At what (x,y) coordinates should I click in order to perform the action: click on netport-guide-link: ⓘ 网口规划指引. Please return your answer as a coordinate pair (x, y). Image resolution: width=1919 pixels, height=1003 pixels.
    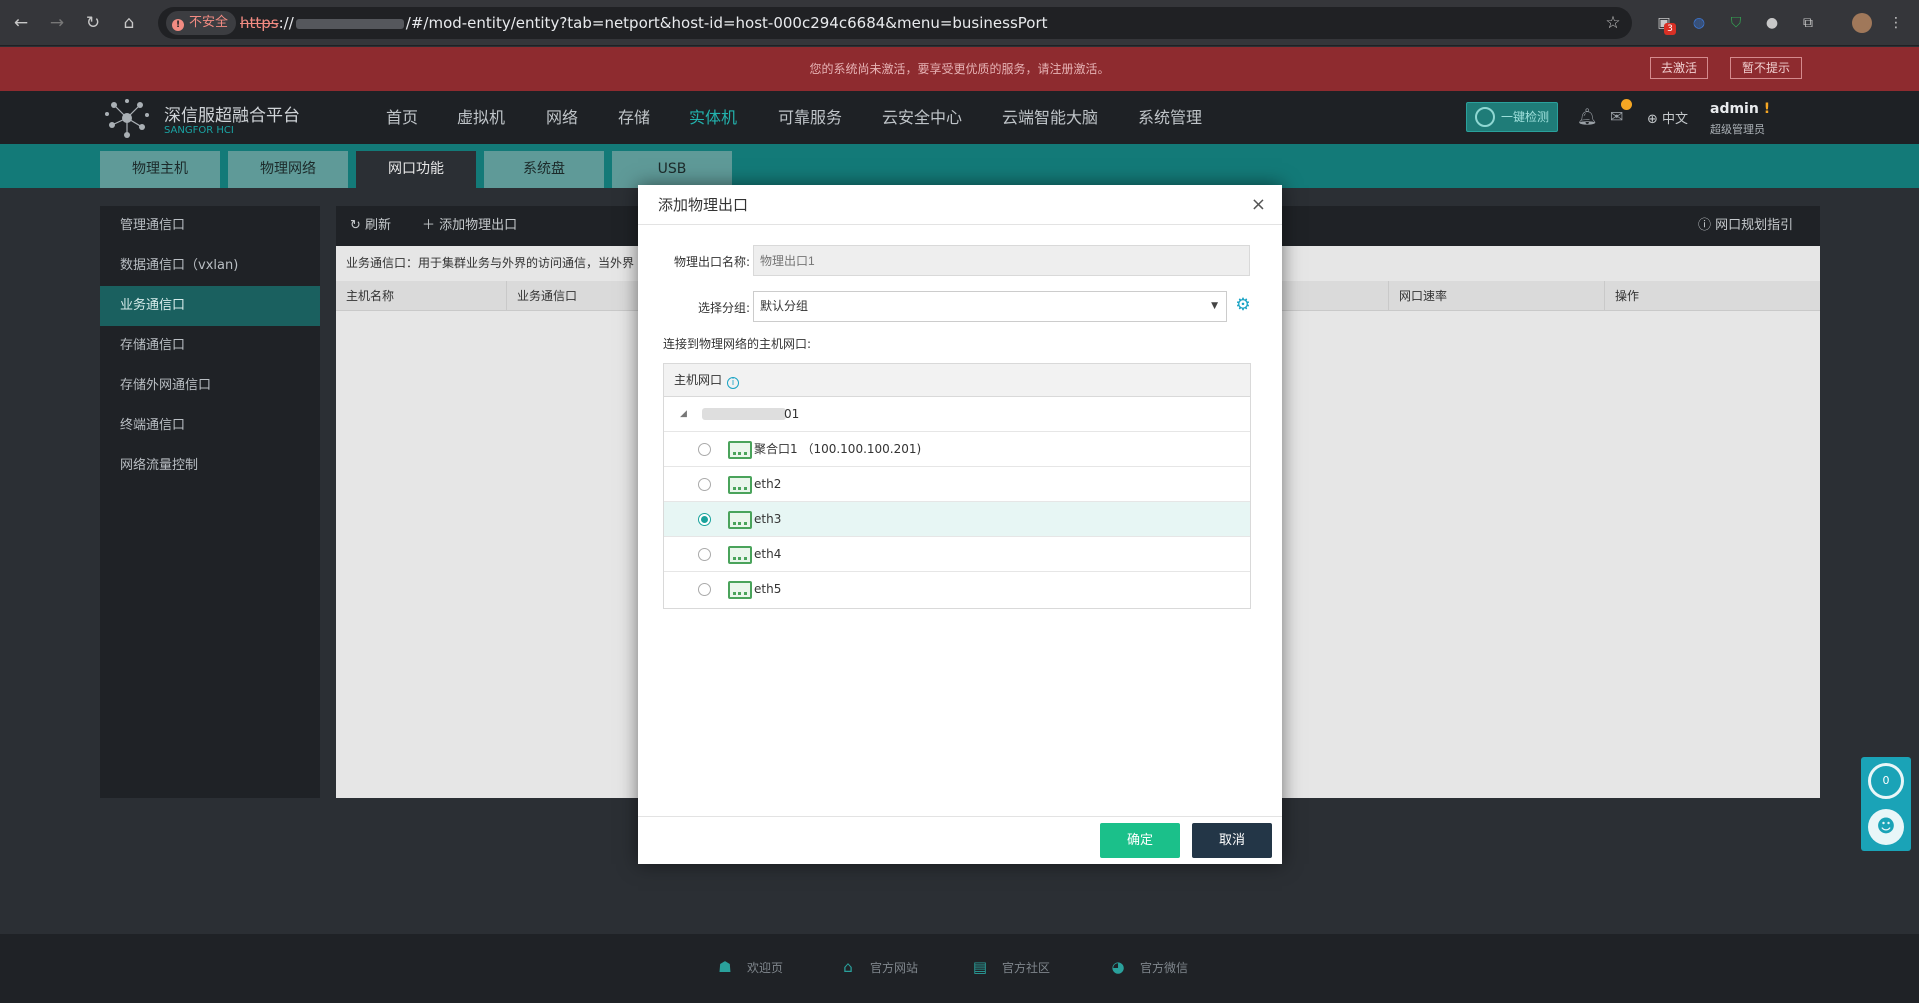
    Looking at the image, I should click on (1745, 226).